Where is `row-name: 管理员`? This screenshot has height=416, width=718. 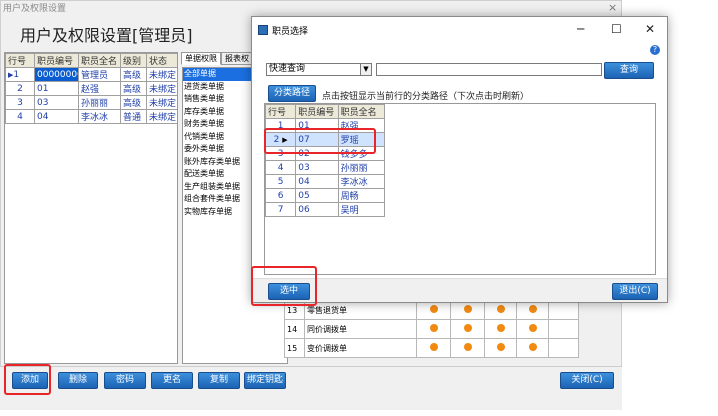
row-name: 管理员 is located at coordinates (99, 74).